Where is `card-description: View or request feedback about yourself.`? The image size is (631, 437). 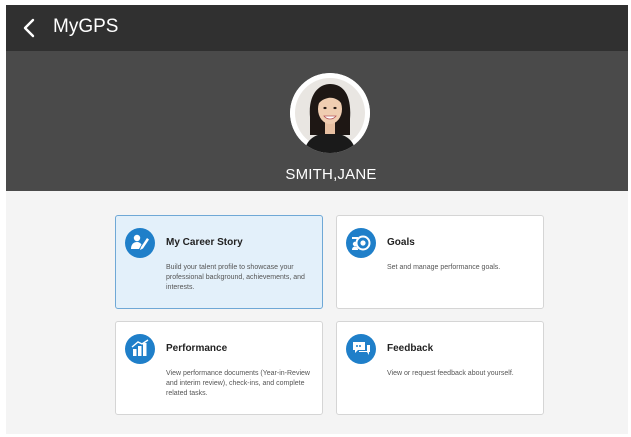
card-description: View or request feedback about yourself. is located at coordinates (450, 373).